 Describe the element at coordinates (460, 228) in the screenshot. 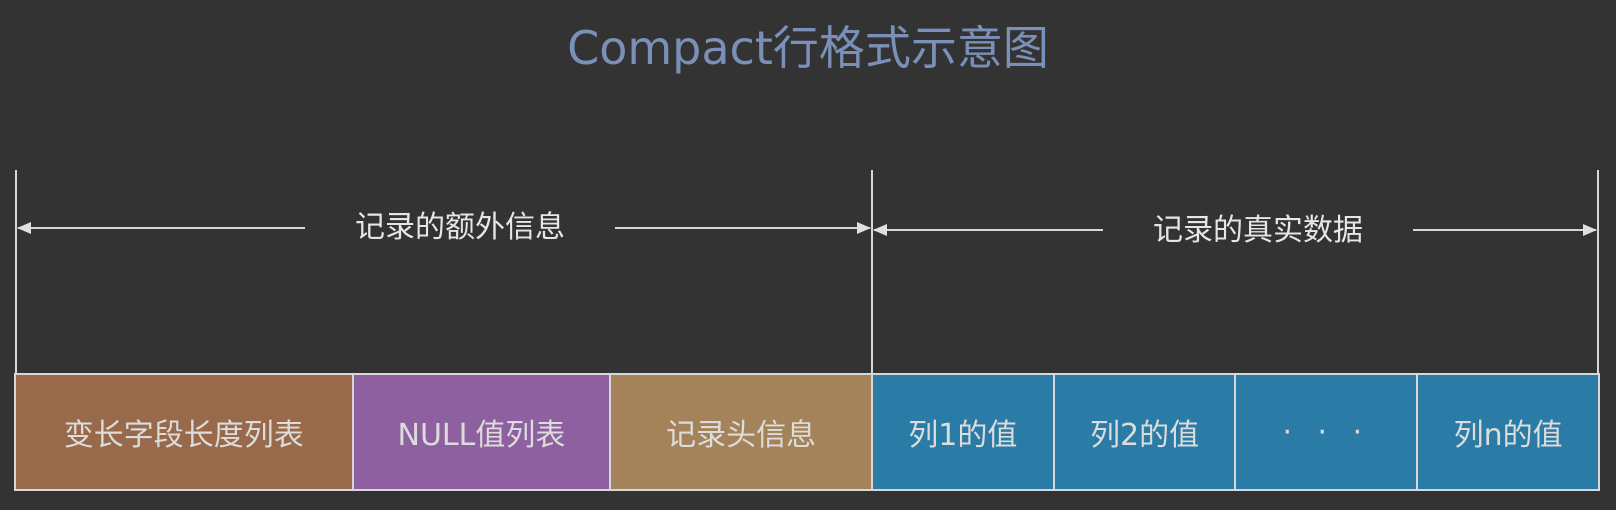

I see `extra-info-label: 记录的额外信息` at that location.